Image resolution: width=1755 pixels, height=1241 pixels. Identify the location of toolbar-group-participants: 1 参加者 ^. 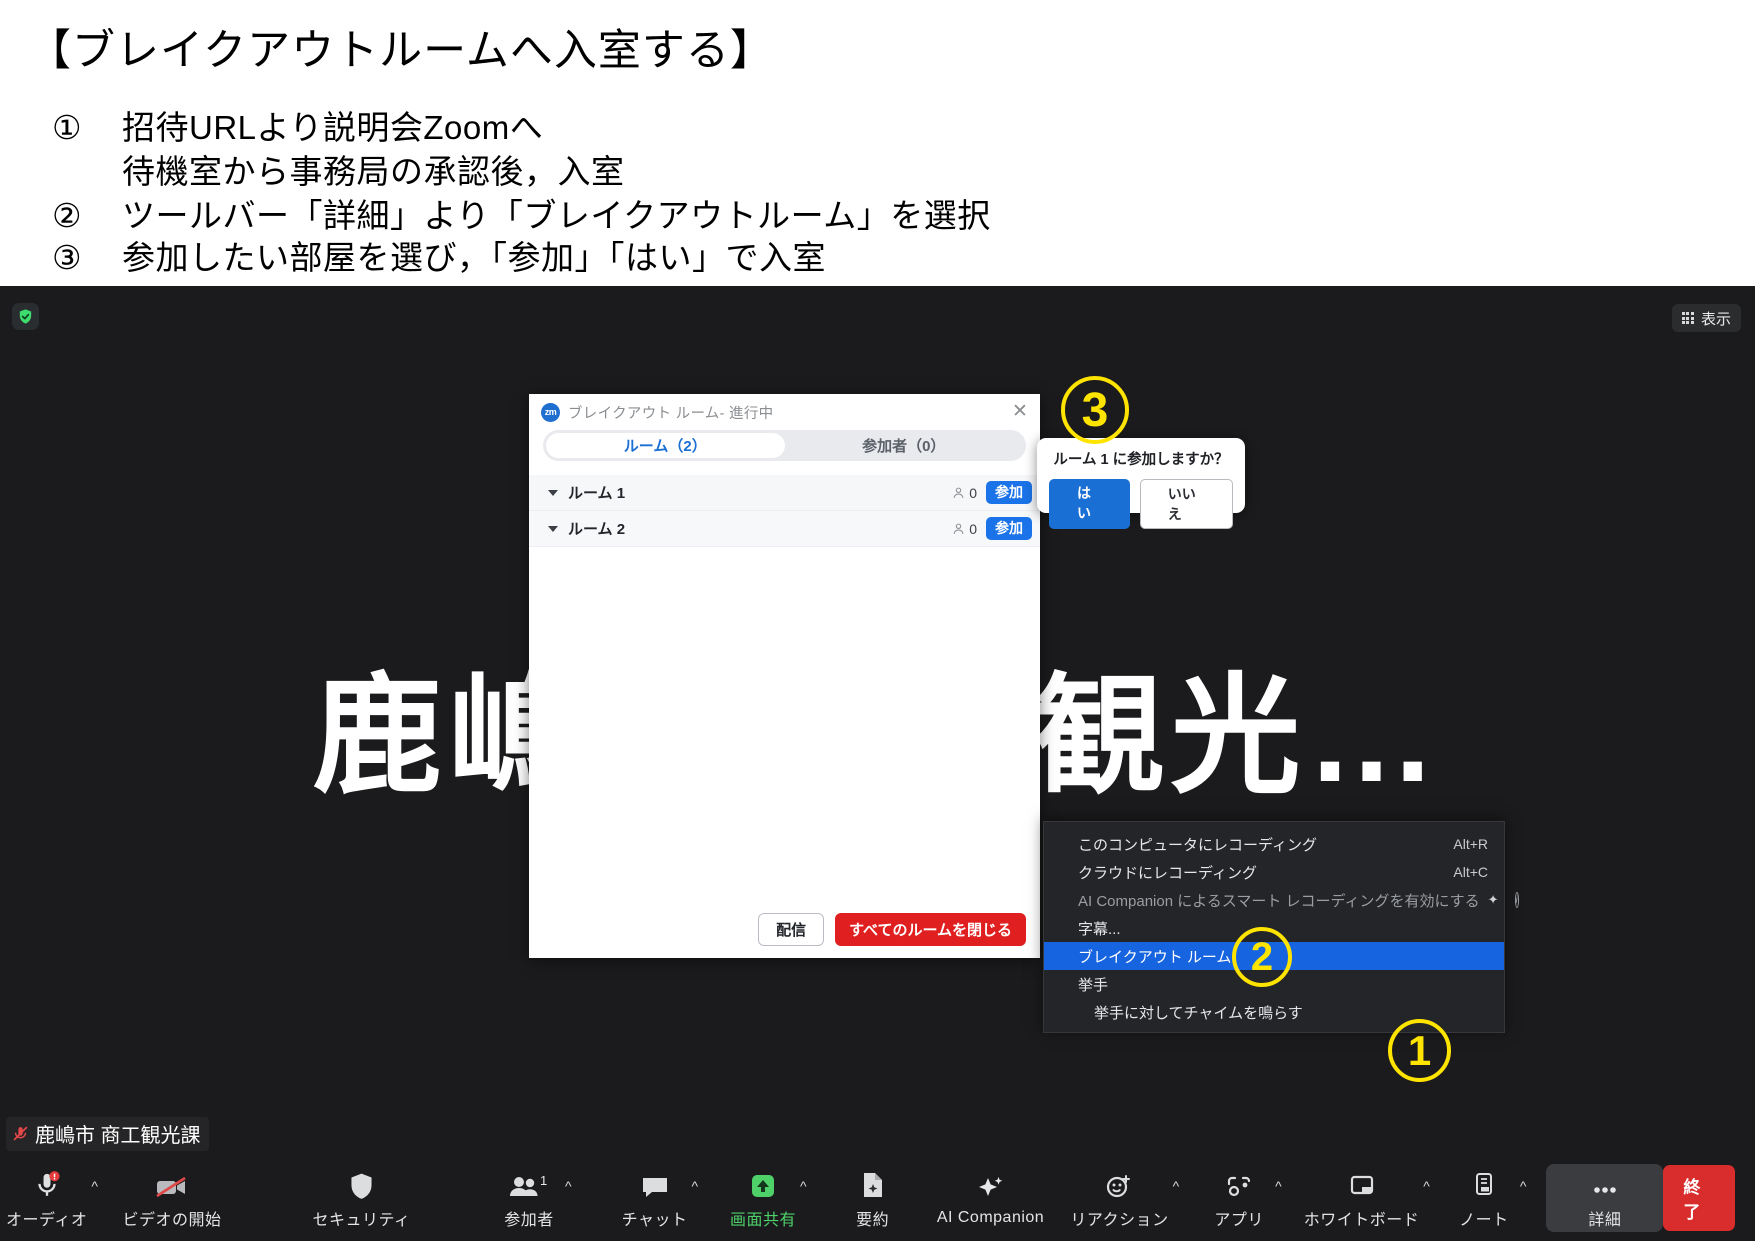
(531, 1198).